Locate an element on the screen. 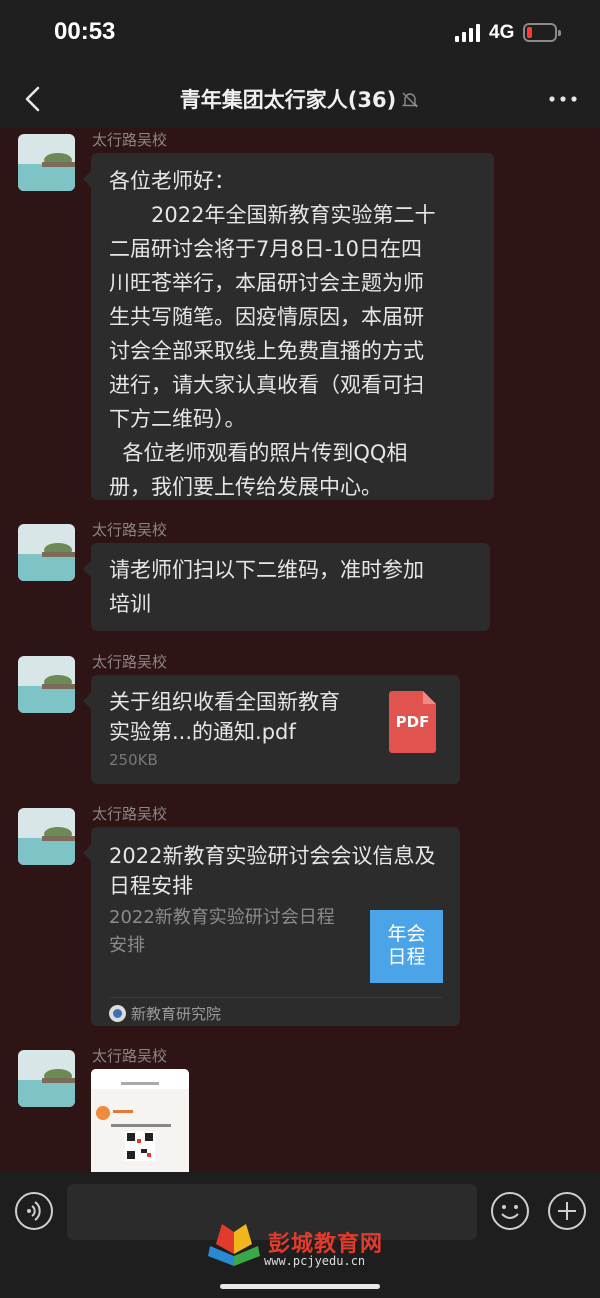  chat-header: 青年集团太行家人(36) is located at coordinates (300, 99).